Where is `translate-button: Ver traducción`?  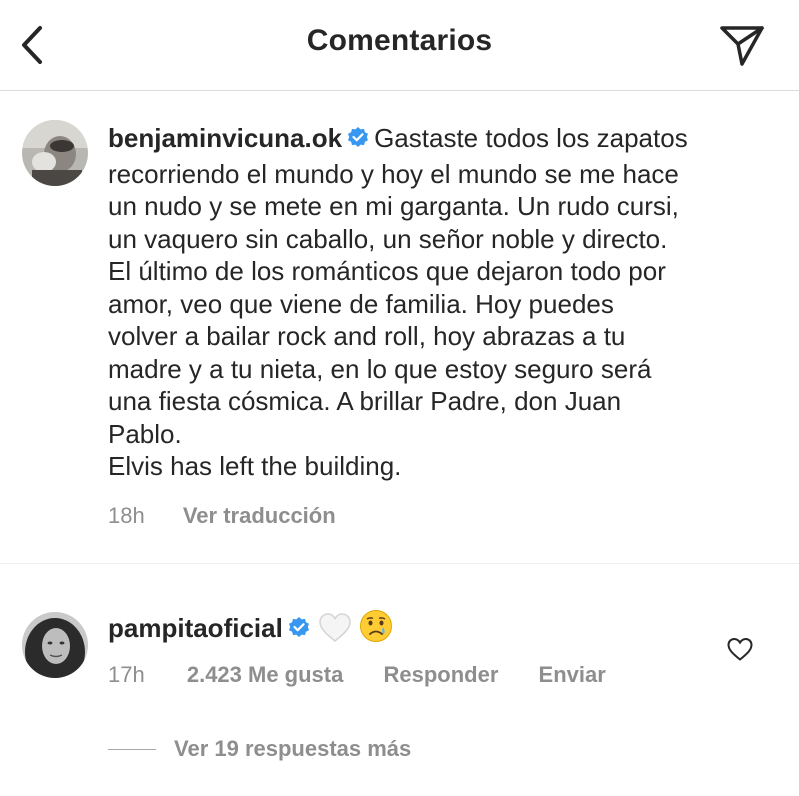 translate-button: Ver traducción is located at coordinates (259, 515).